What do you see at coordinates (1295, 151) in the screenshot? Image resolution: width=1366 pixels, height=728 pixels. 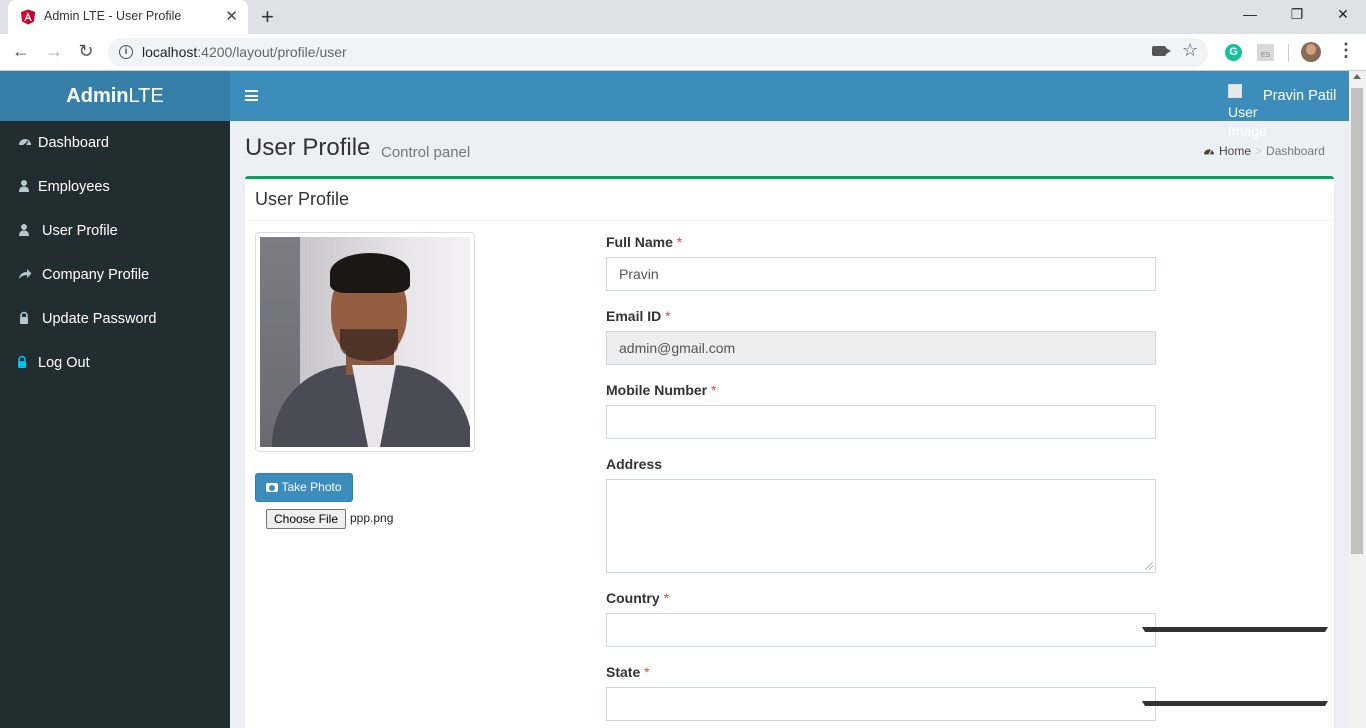 I see `breadcrumb-current: Dashboard` at bounding box center [1295, 151].